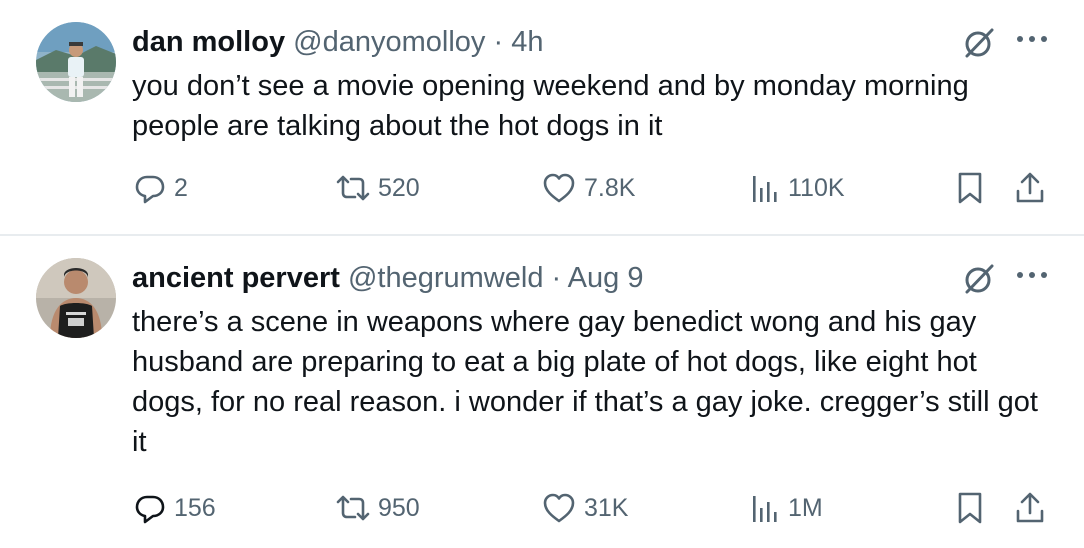 This screenshot has height=548, width=1084. Describe the element at coordinates (208, 42) in the screenshot. I see `display-name: dan molloy` at that location.